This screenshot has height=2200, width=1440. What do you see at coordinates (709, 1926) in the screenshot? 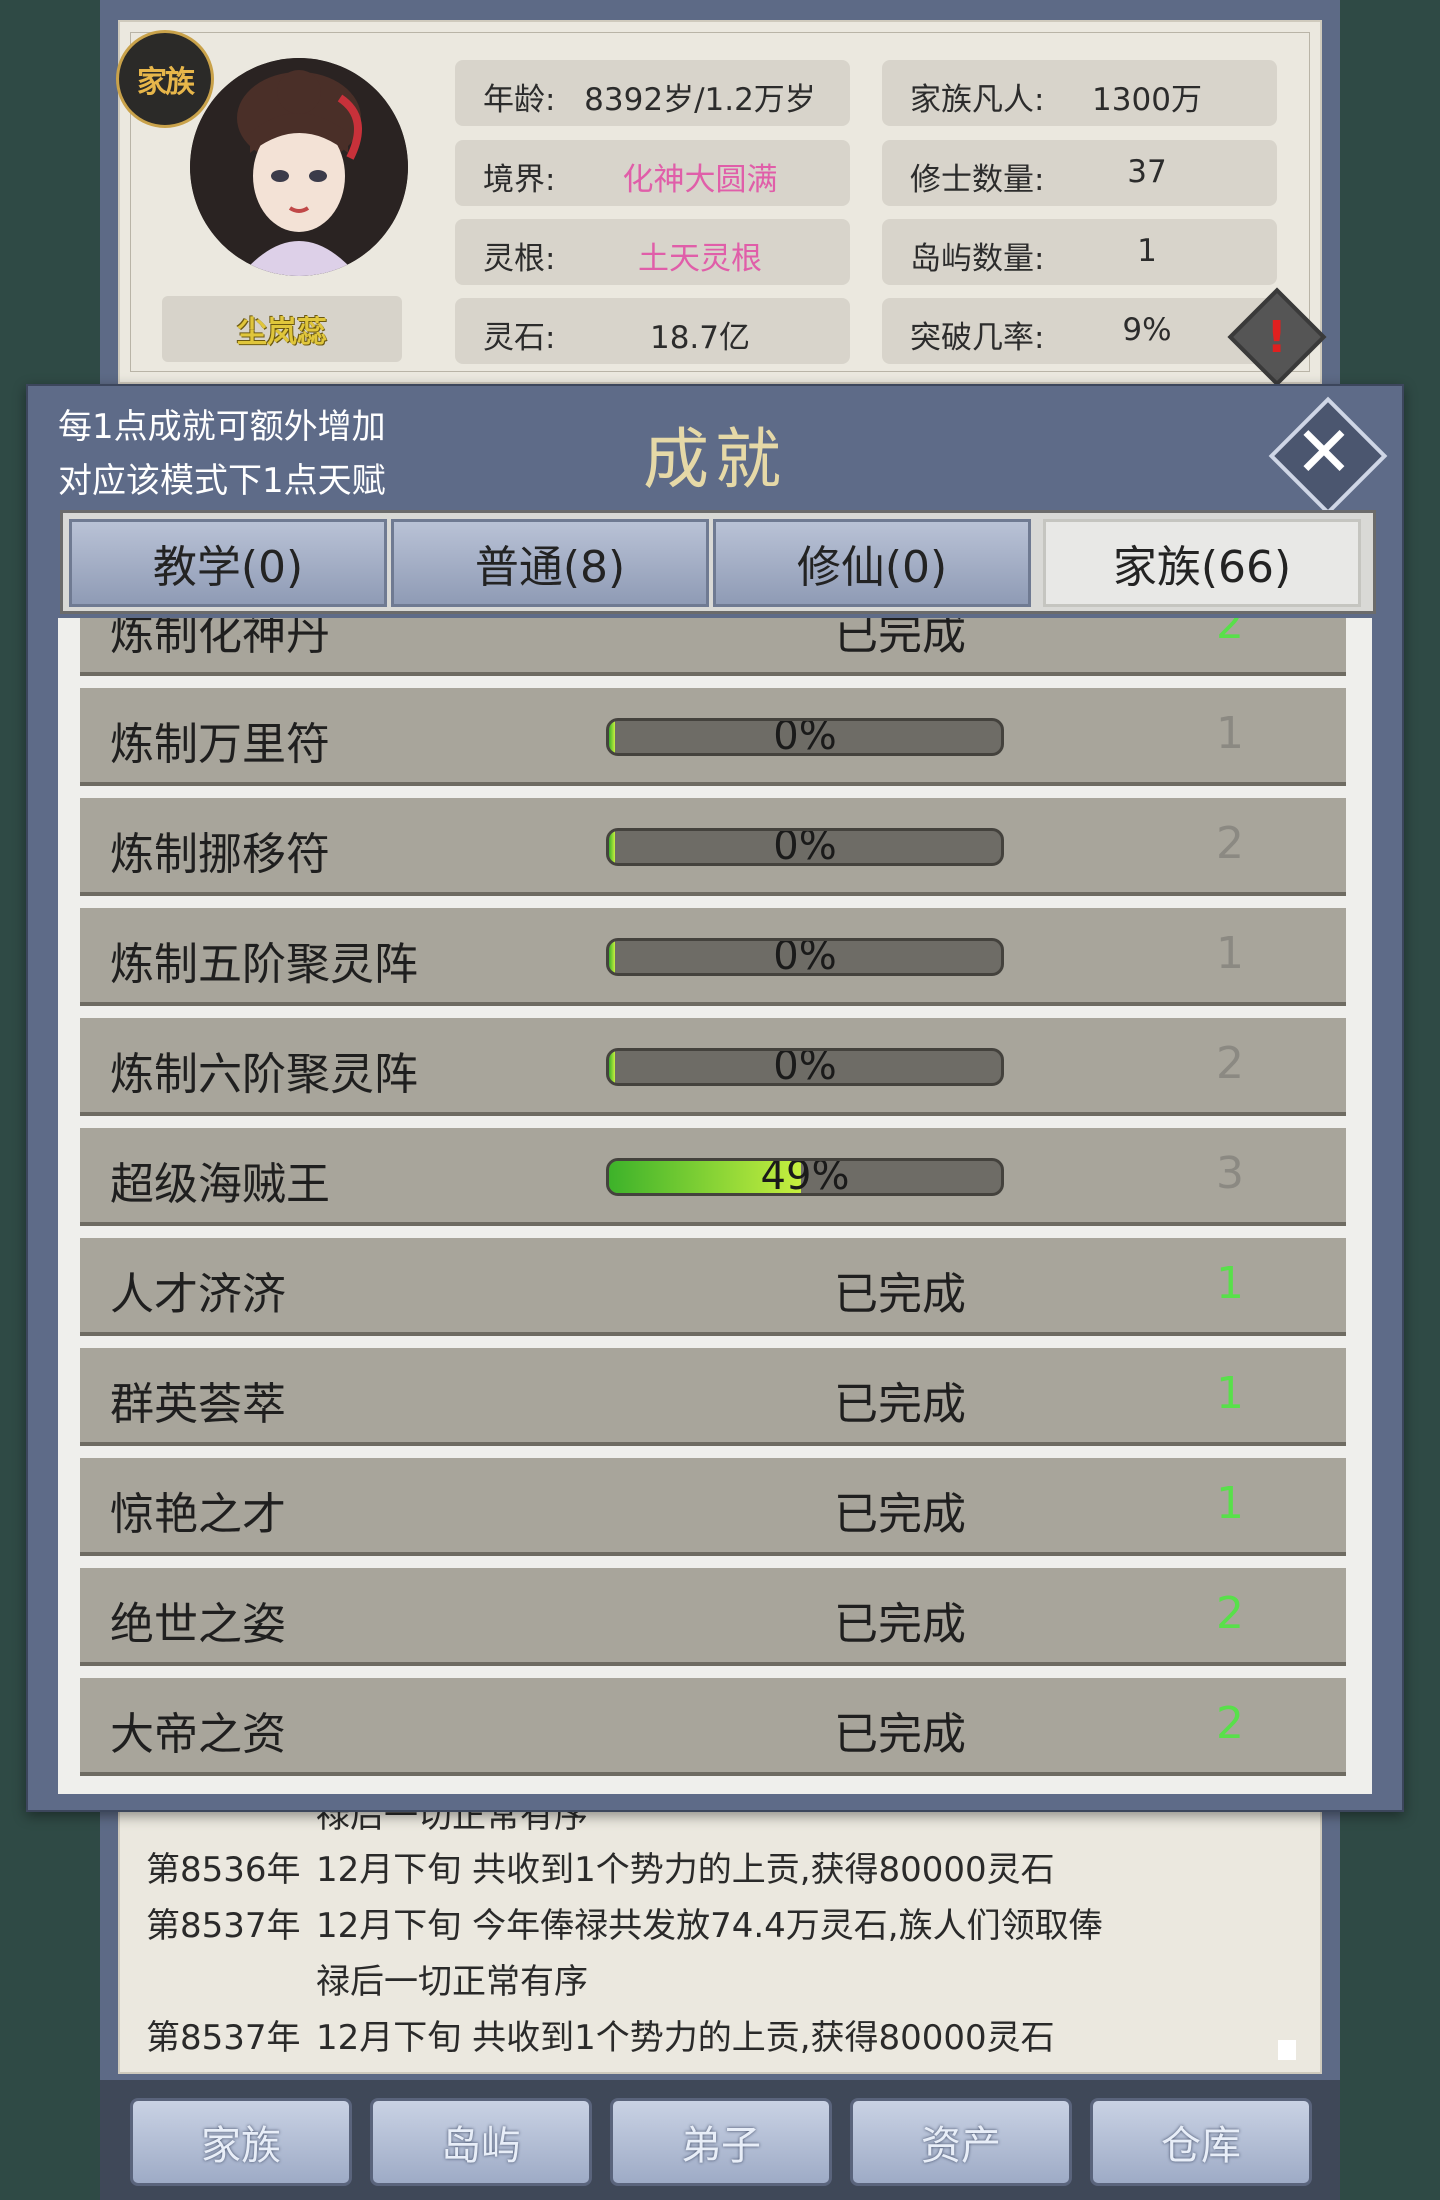
I see `log-line-text: 12月下旬 今年俸禄共发放74.4万灵石,族人们领取俸` at bounding box center [709, 1926].